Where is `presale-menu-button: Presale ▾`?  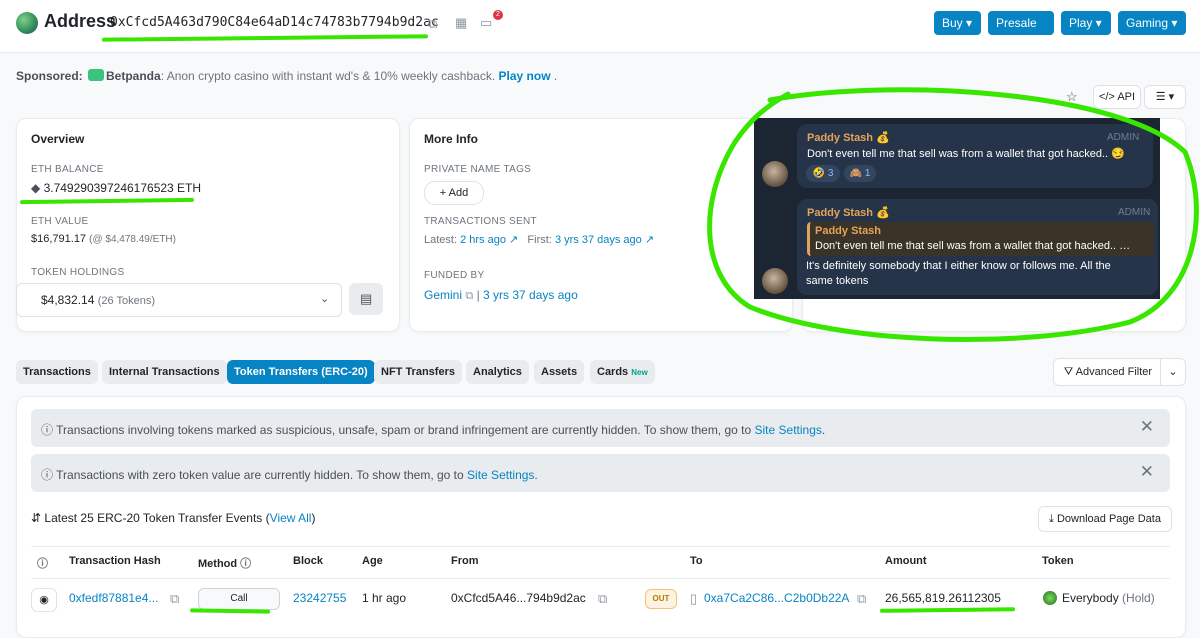
presale-menu-button: Presale ▾ is located at coordinates (1021, 32).